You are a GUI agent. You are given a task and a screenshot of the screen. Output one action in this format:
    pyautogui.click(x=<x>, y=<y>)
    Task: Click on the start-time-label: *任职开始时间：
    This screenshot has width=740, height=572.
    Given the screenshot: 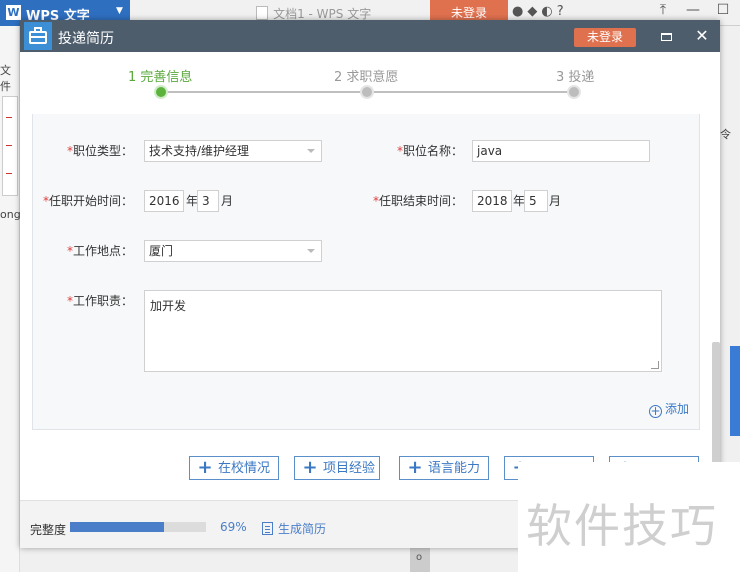 What is the action you would take?
    pyautogui.click(x=87, y=201)
    